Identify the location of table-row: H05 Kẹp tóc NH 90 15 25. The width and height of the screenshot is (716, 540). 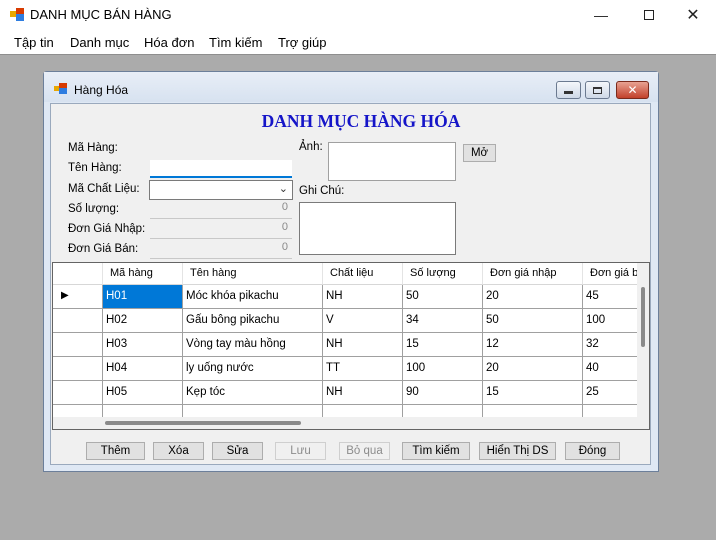
(351, 393).